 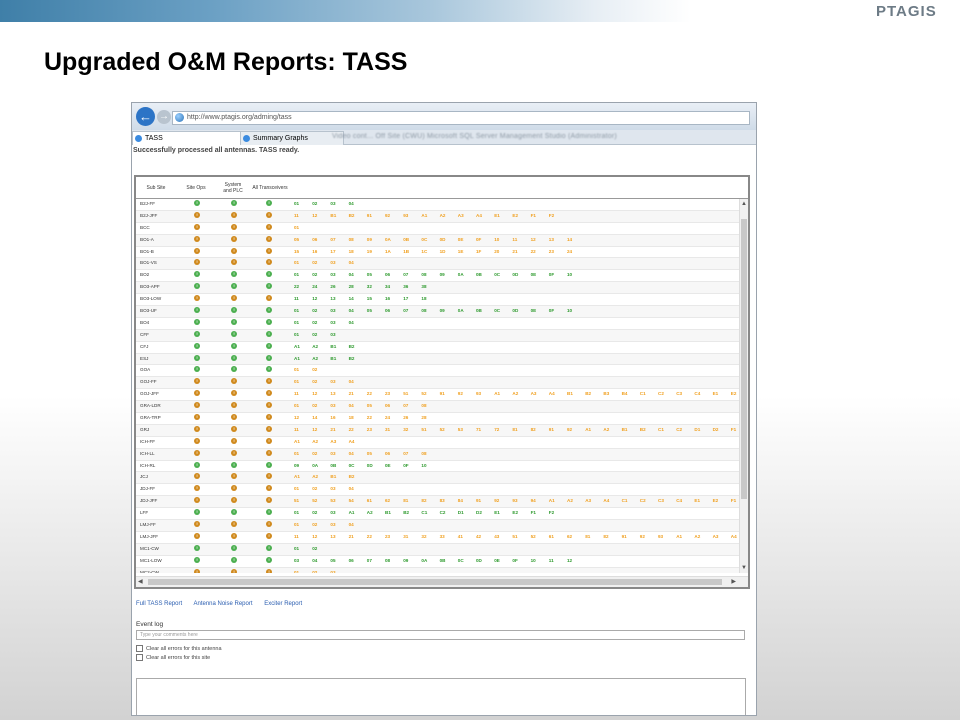 I want to click on sub-site-name: BO1-B, so click(x=147, y=251).